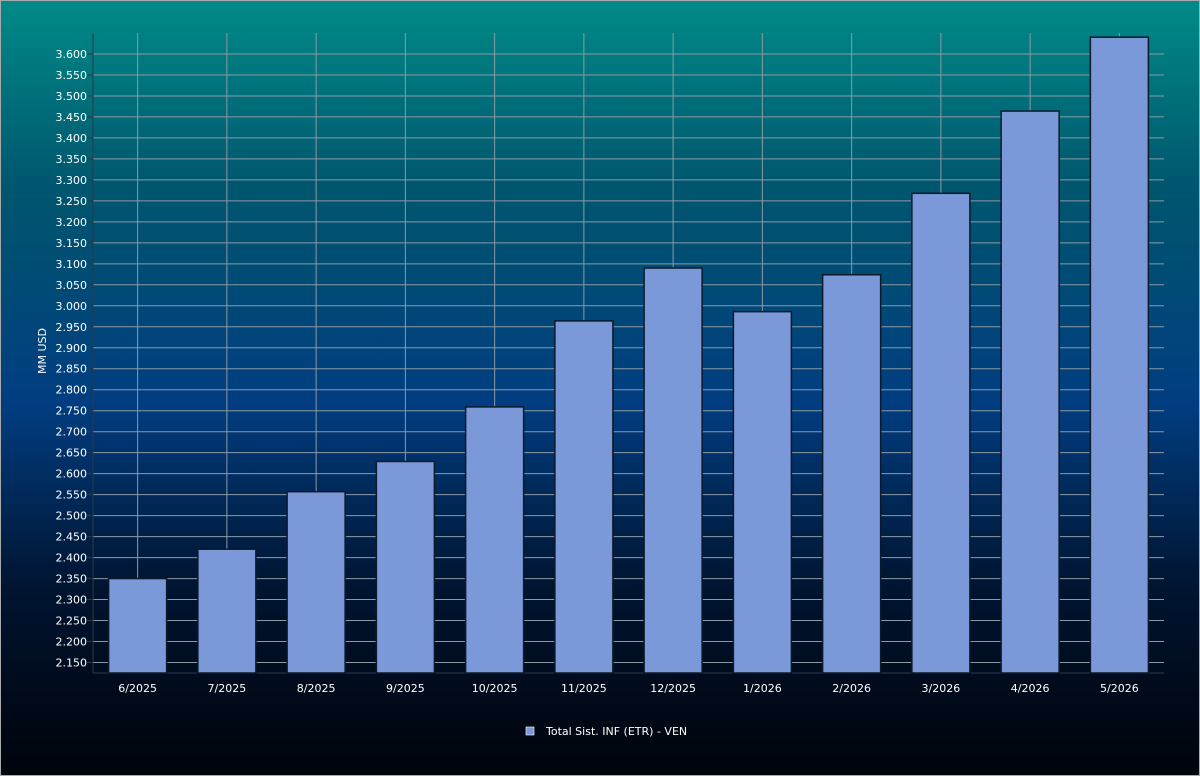 The image size is (1200, 776). I want to click on y-tick-label: 3.100, so click(72, 264).